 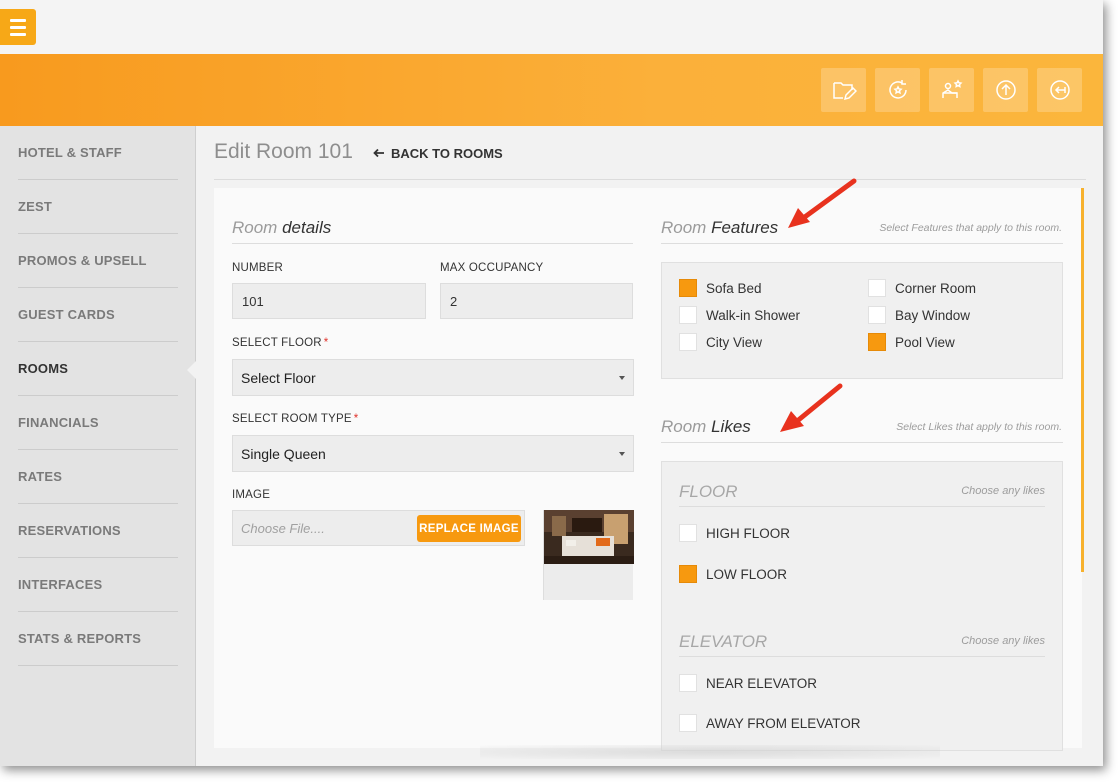 What do you see at coordinates (843, 90) in the screenshot?
I see `edit-folder-icon` at bounding box center [843, 90].